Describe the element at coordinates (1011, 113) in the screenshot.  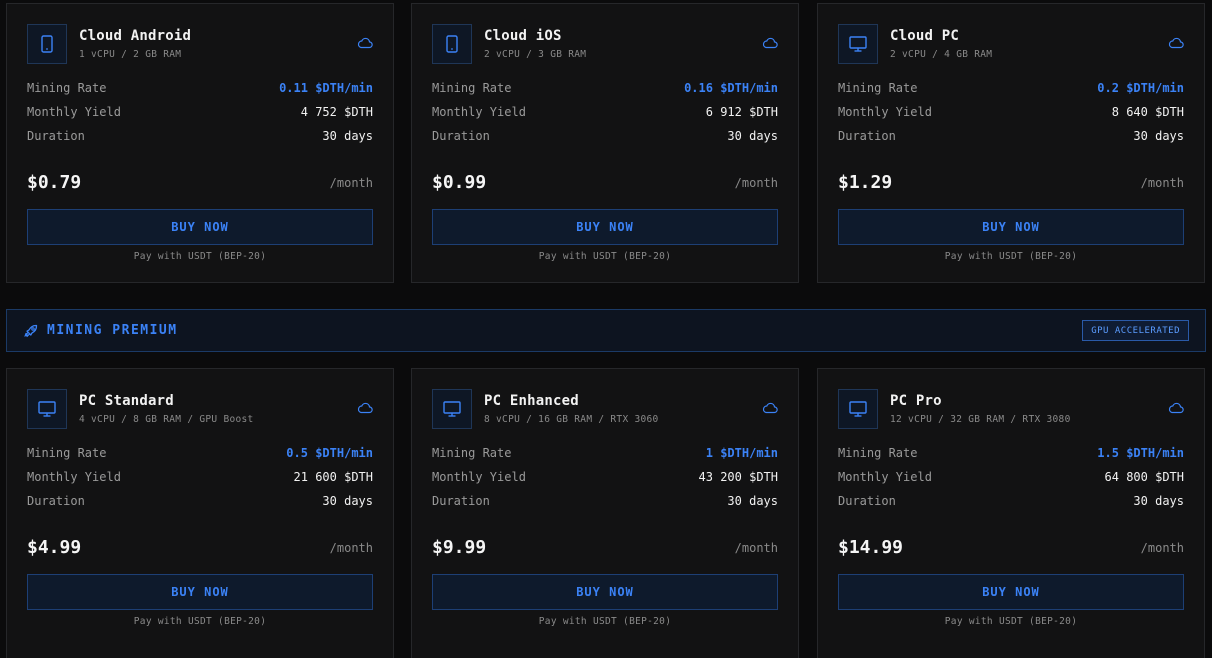
I see `monthly-yield-row: Monthly Yield 8 640 $DTH` at that location.